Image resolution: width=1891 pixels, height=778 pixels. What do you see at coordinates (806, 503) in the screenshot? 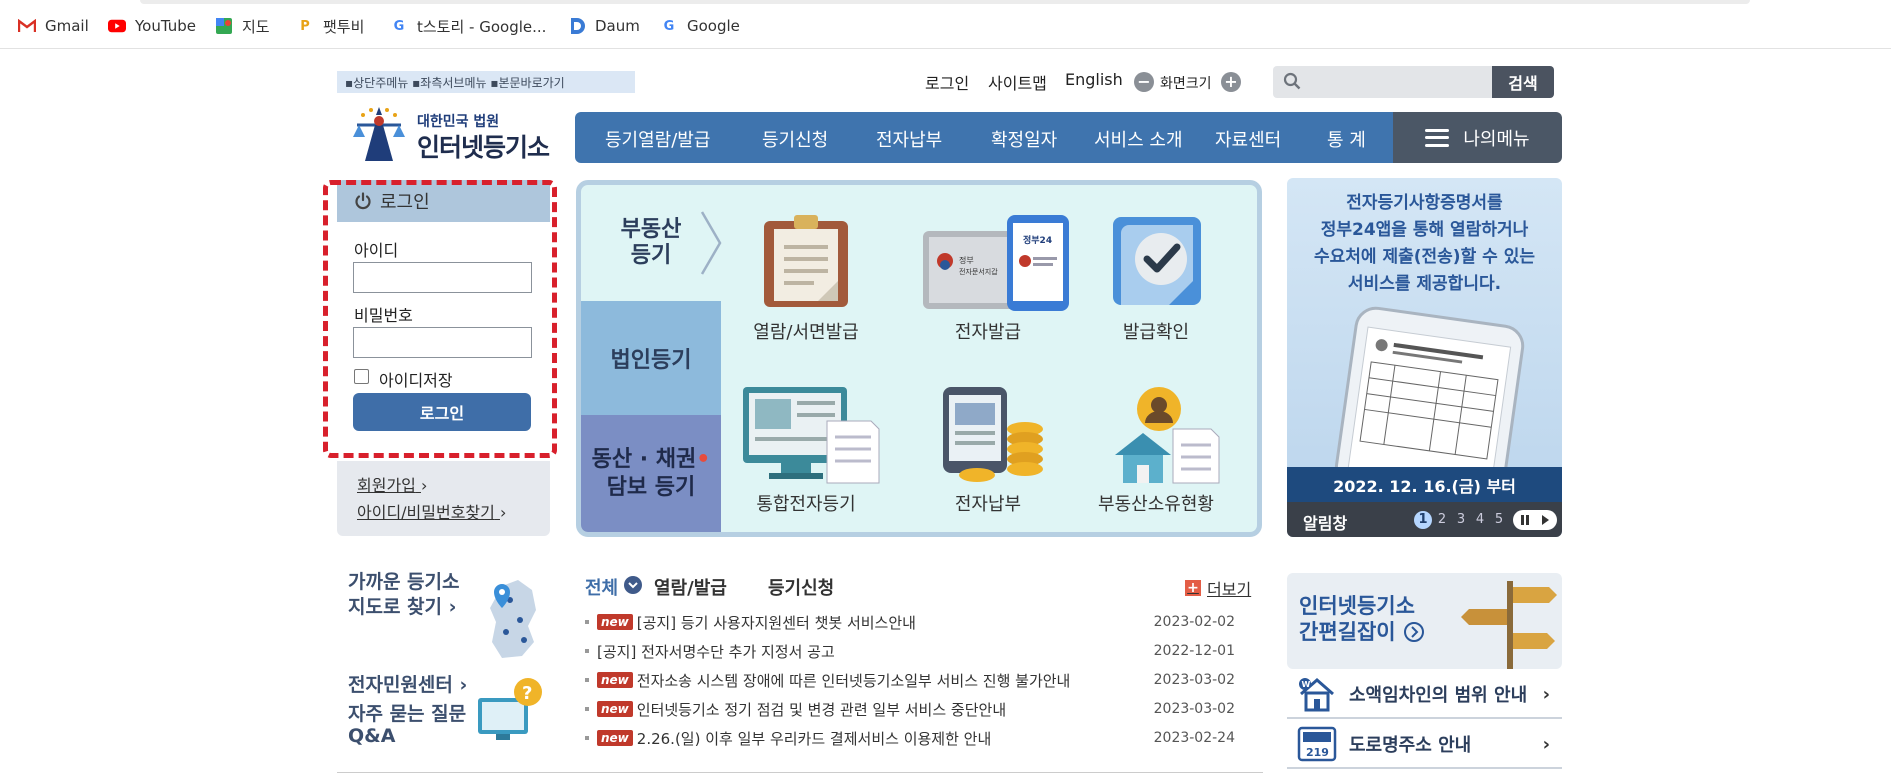
I see `service-integrated-e-registry: 통합전자등기` at bounding box center [806, 503].